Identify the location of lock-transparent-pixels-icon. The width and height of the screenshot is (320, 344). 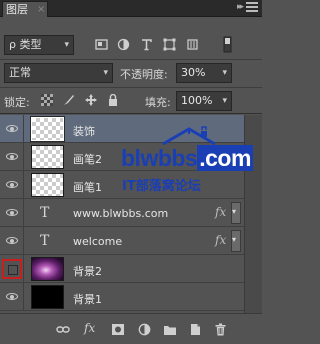
(47, 100).